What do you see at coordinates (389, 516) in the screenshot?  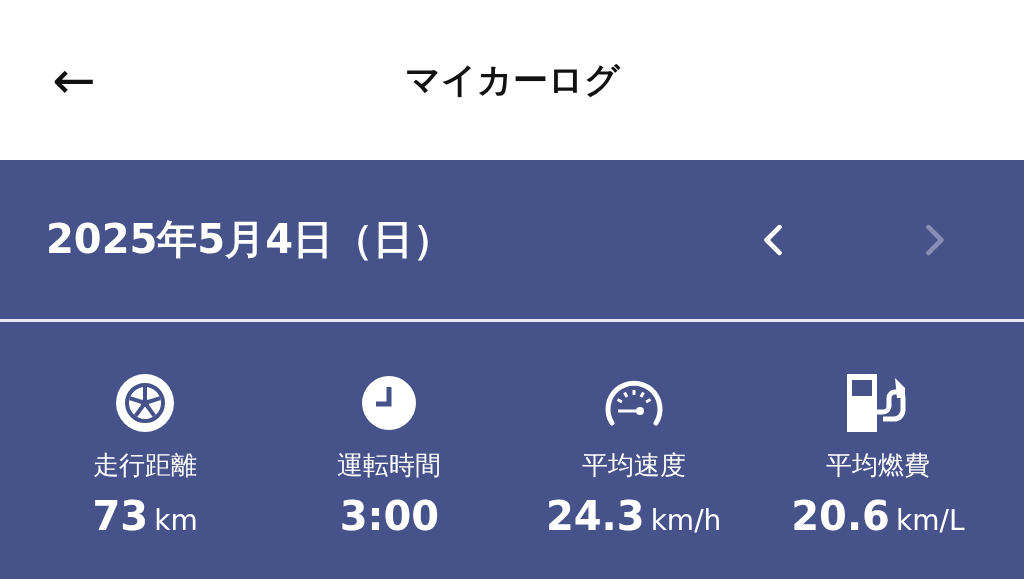 I see `stat-value: 3:00` at bounding box center [389, 516].